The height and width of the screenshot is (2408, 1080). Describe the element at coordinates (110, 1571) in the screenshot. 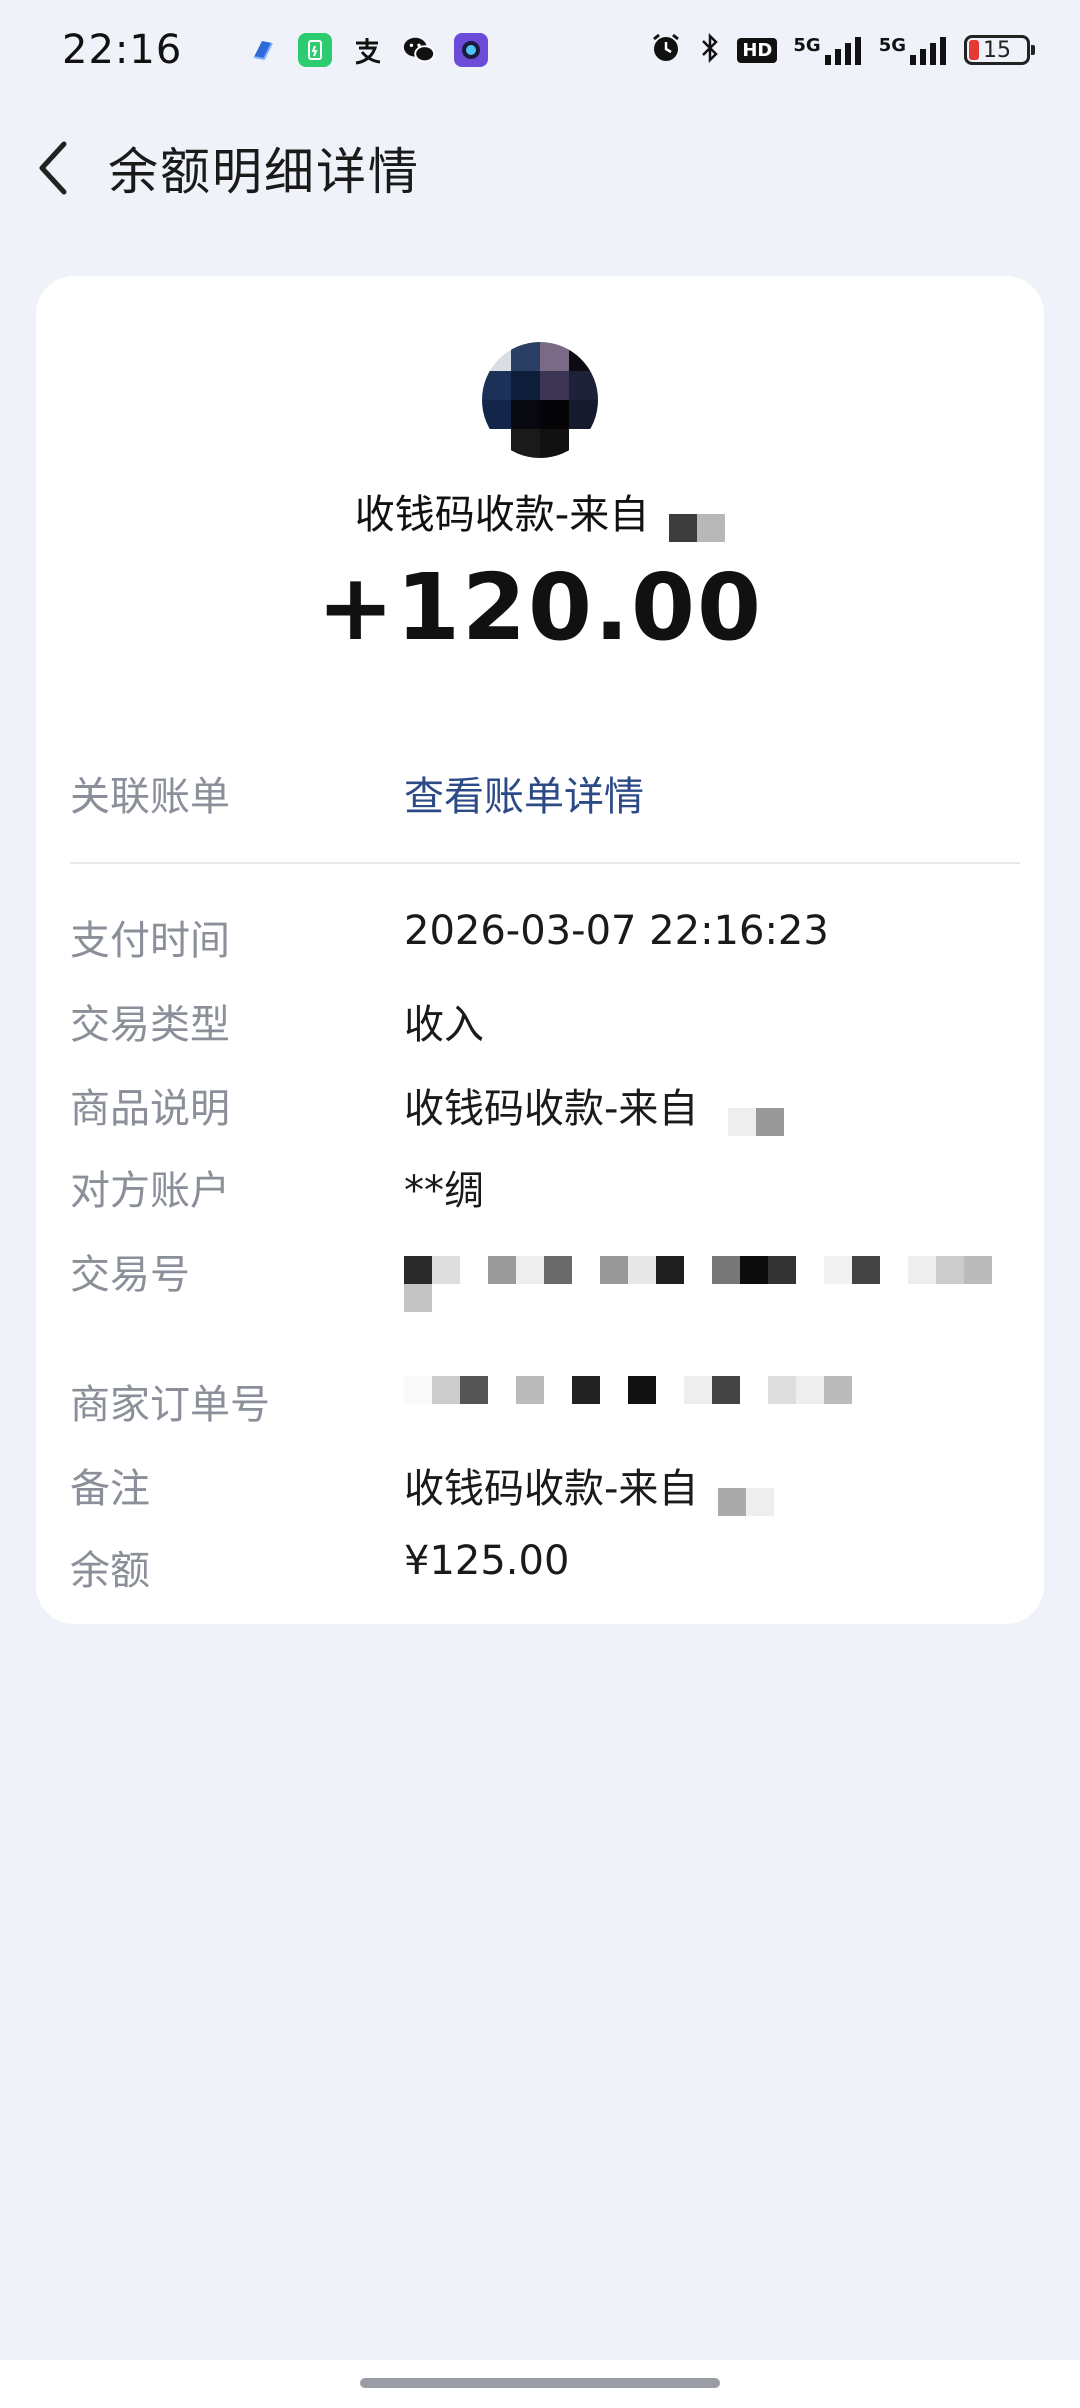

I see `balance-label: 余额` at that location.